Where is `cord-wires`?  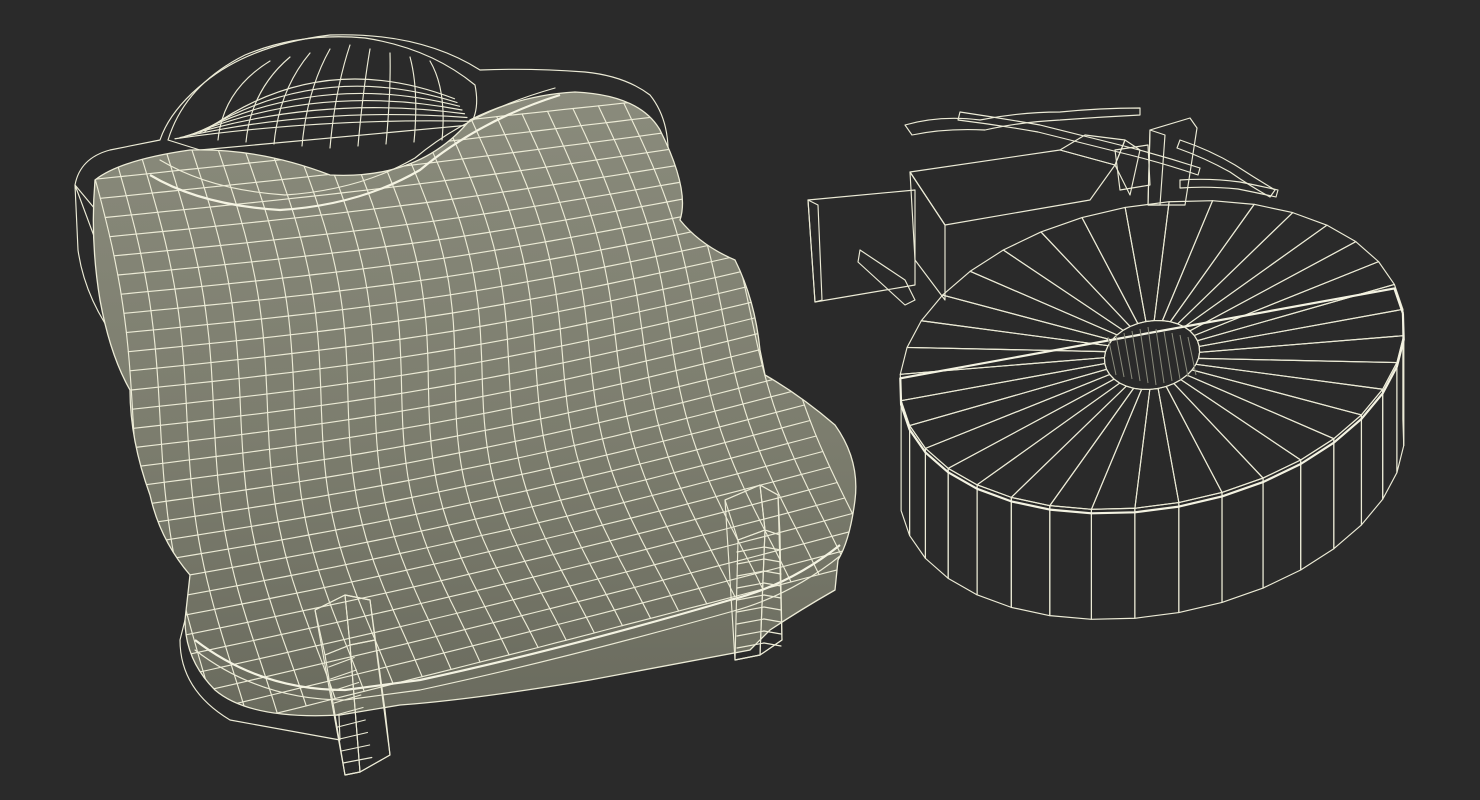
cord-wires is located at coordinates (1091, 152).